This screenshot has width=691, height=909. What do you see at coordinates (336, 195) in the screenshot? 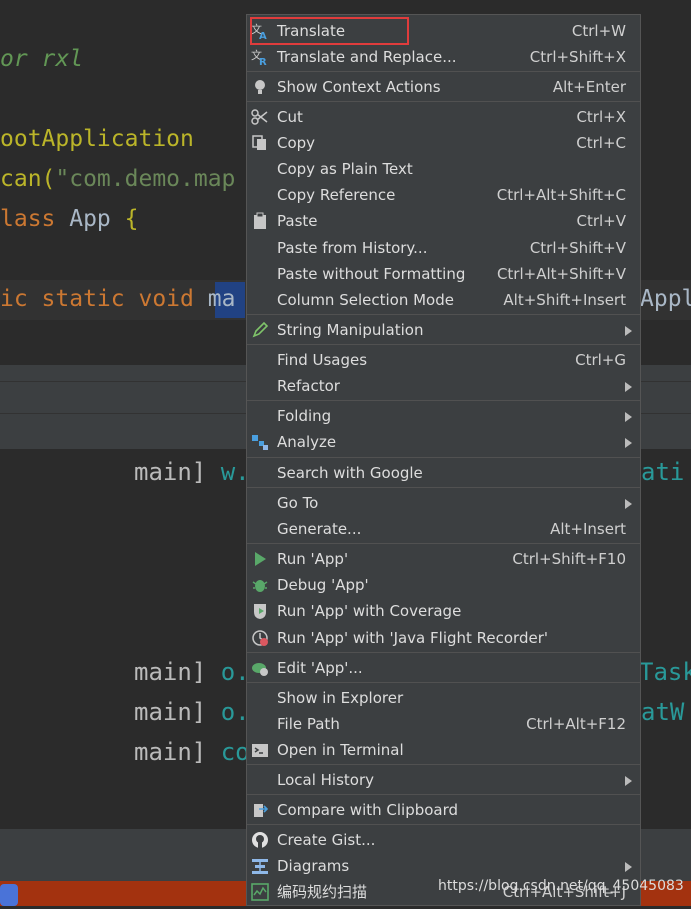
I see `menu-item-label: Copy Reference` at bounding box center [336, 195].